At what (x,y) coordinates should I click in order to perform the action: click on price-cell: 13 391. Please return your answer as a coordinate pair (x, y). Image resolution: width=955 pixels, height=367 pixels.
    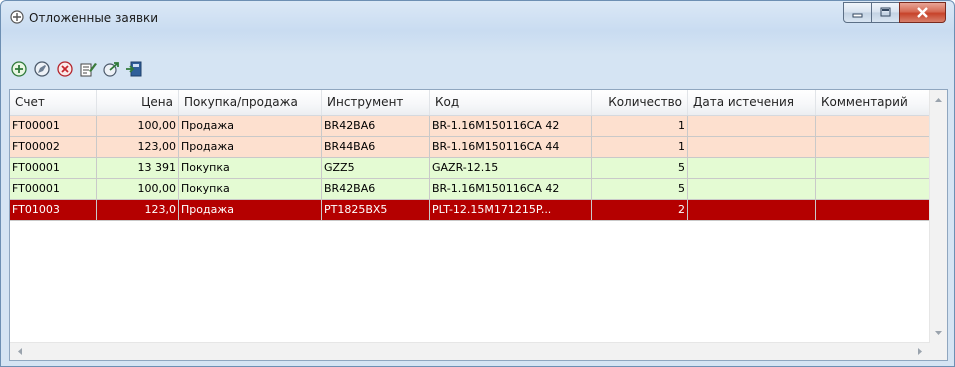
    Looking at the image, I should click on (138, 168).